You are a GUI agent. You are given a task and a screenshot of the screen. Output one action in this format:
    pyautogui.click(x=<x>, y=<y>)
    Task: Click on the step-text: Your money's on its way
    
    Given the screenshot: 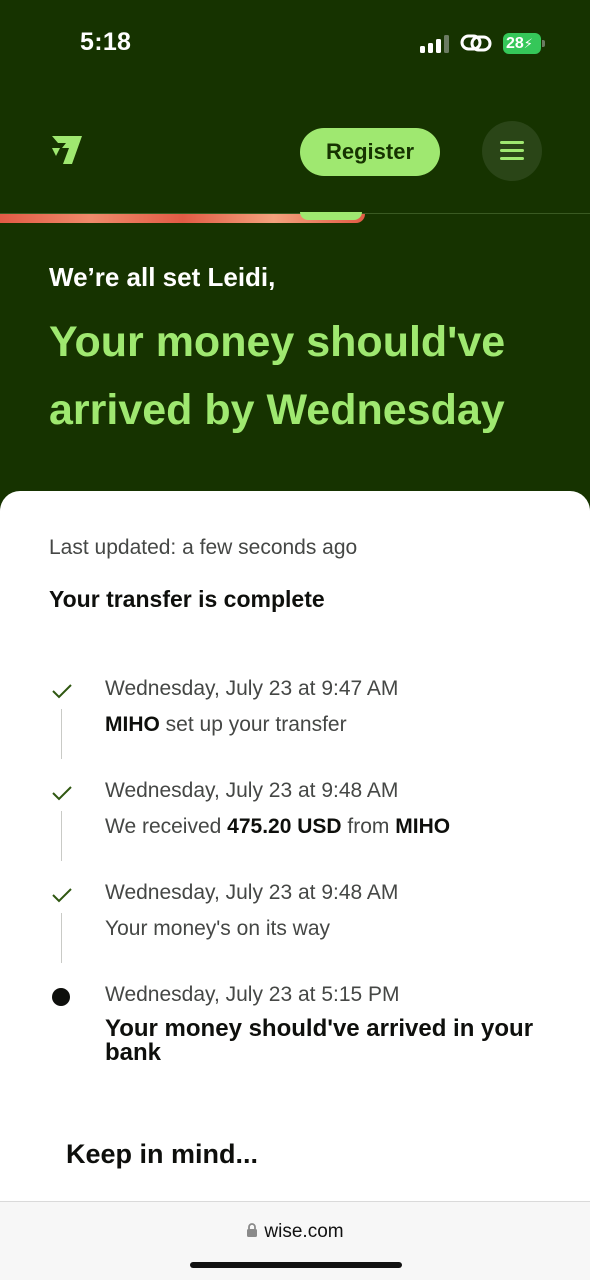 What is the action you would take?
    pyautogui.click(x=218, y=928)
    